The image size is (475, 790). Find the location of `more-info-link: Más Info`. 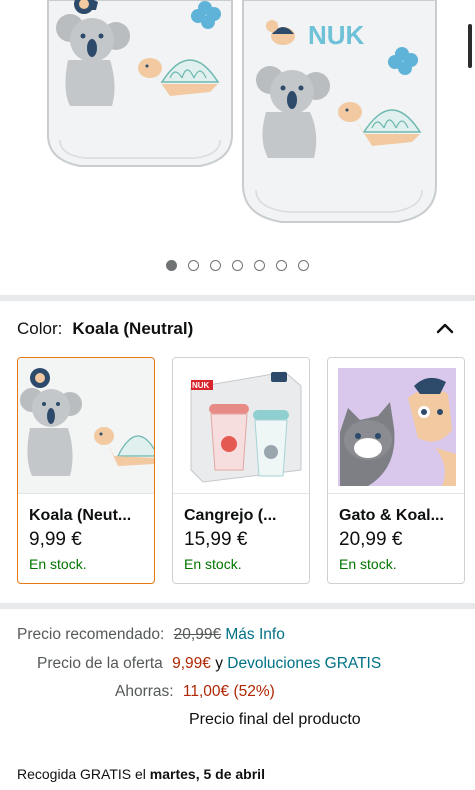

more-info-link: Más Info is located at coordinates (254, 634).